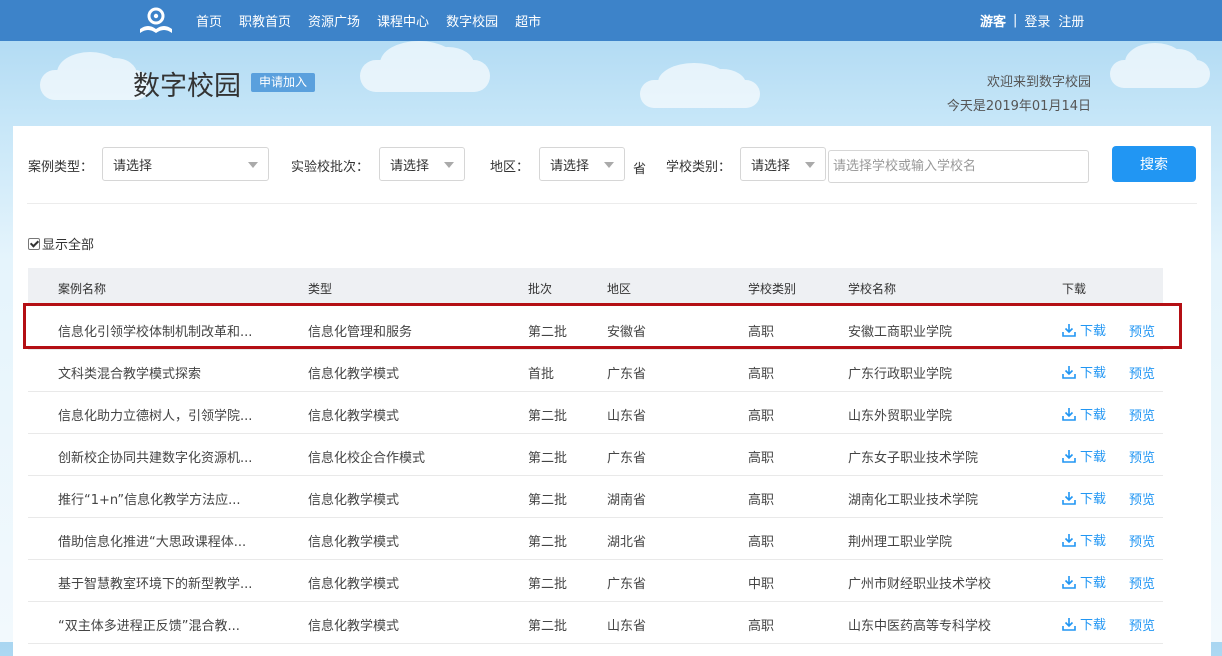  What do you see at coordinates (595, 285) in the screenshot?
I see `table-header: 案例名称 类型 批次 地区 学校类别 学校名称 下载` at bounding box center [595, 285].